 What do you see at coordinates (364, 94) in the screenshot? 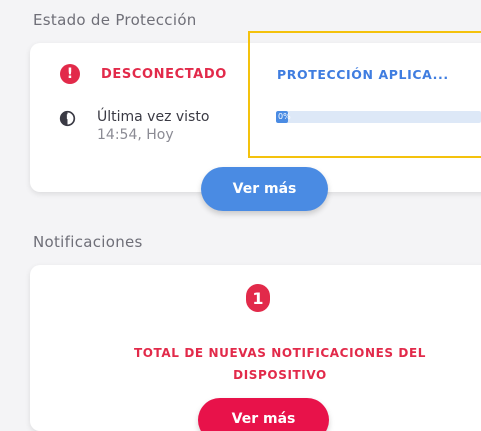
I see `protection-status-panel` at bounding box center [364, 94].